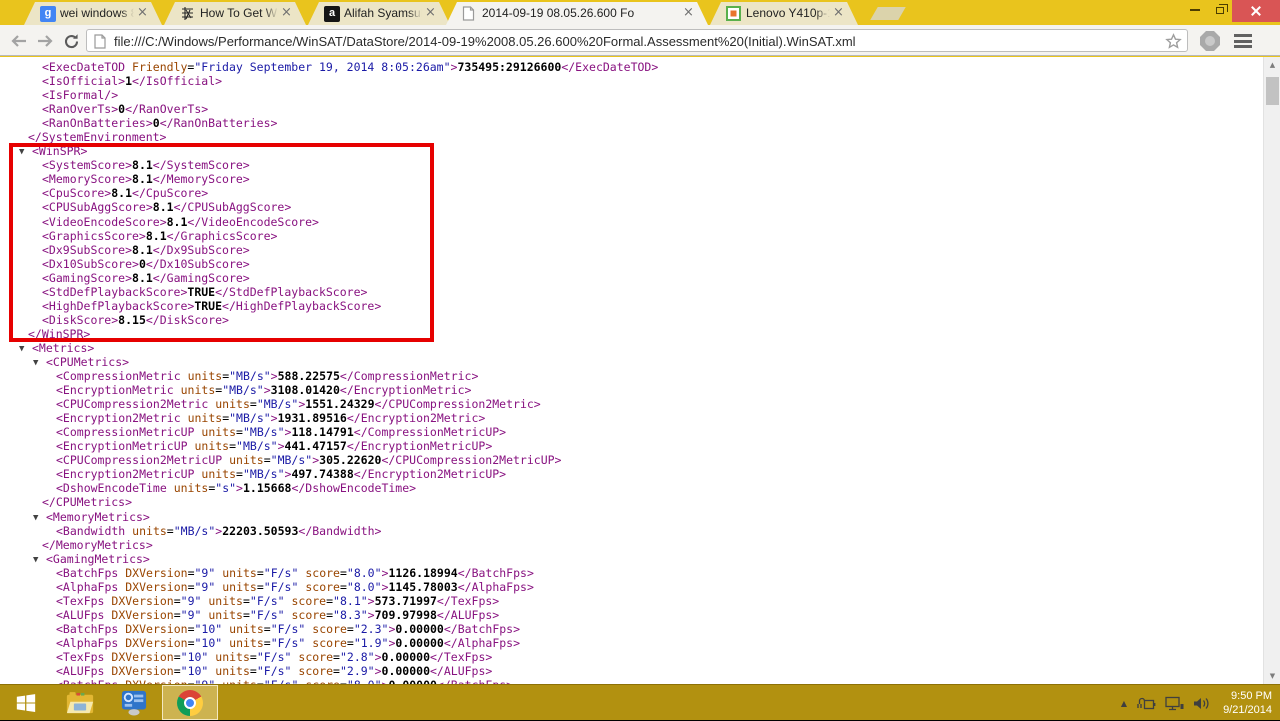 The width and height of the screenshot is (1280, 721). Describe the element at coordinates (1271, 370) in the screenshot. I see `vertical-scrollbar: ▲ ▼` at that location.